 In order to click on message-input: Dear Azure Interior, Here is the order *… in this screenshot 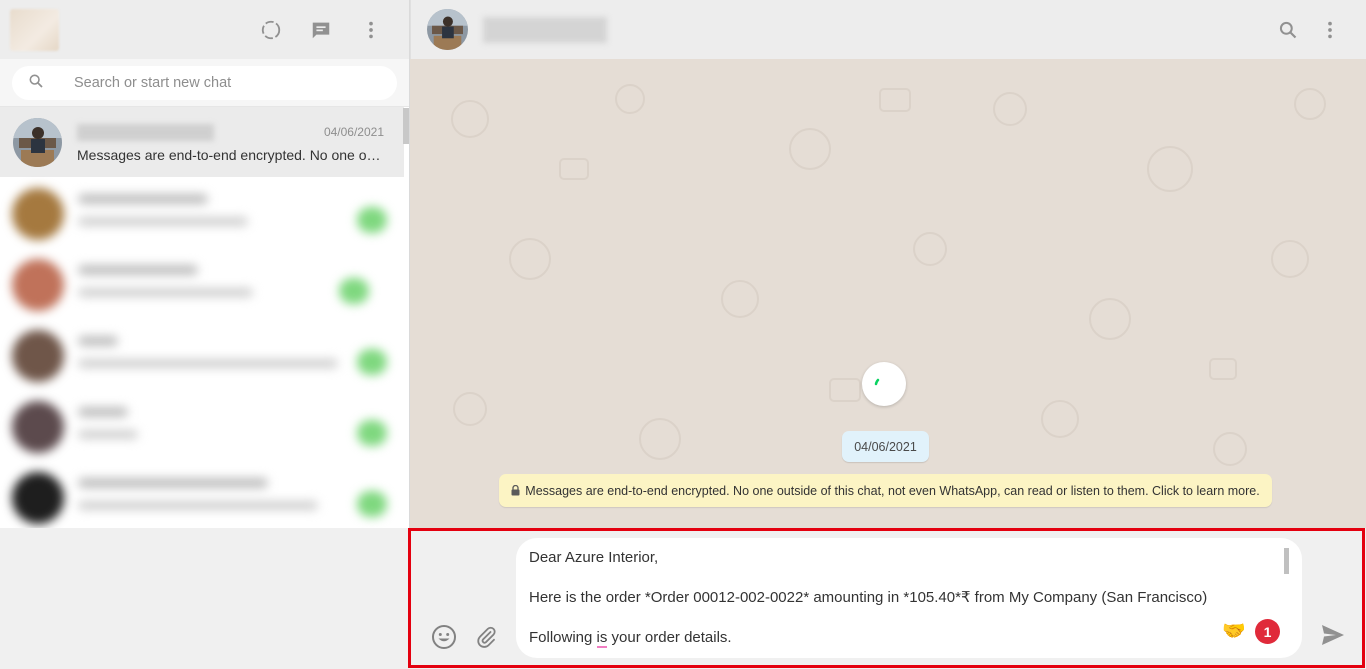, I will do `click(909, 598)`.